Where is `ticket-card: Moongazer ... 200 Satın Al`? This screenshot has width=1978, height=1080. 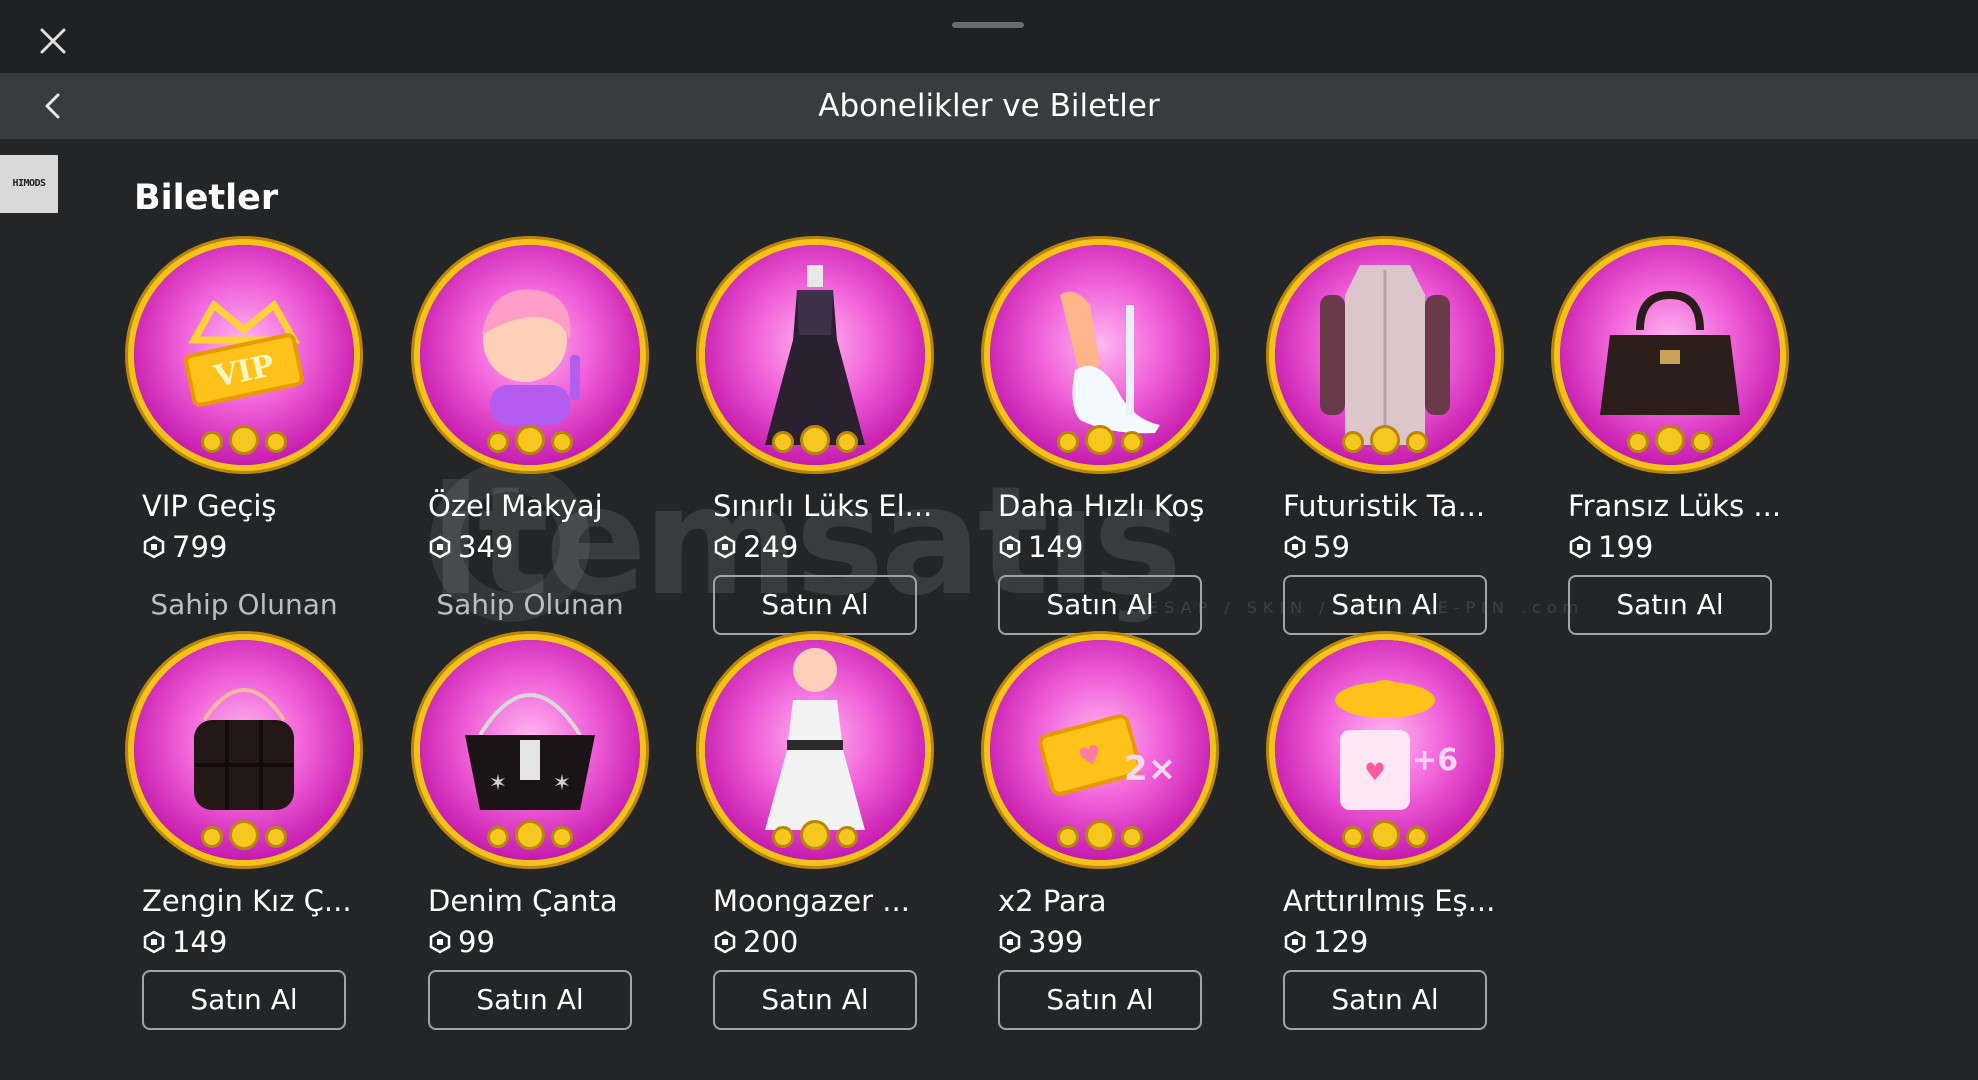
ticket-card: Moongazer ... 200 Satın Al is located at coordinates (835, 835).